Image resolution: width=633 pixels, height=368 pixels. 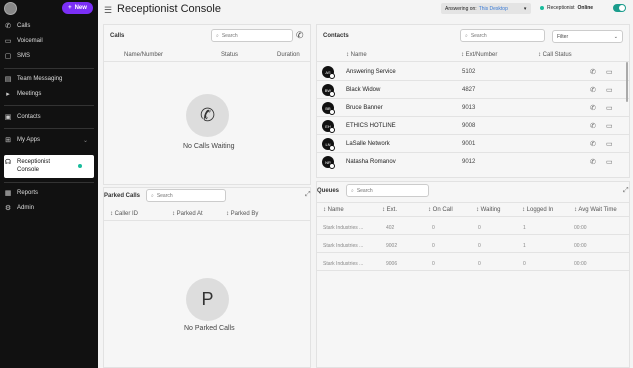 What do you see at coordinates (8, 193) in the screenshot?
I see `reports-icon: ▦` at bounding box center [8, 193].